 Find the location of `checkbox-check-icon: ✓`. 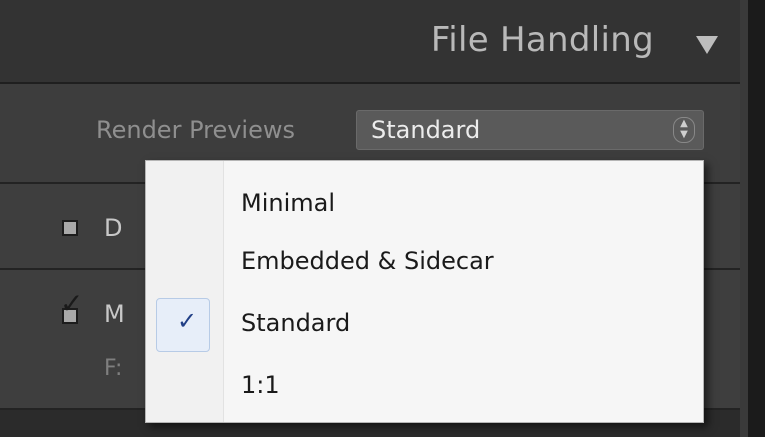

checkbox-check-icon: ✓ is located at coordinates (72, 303).